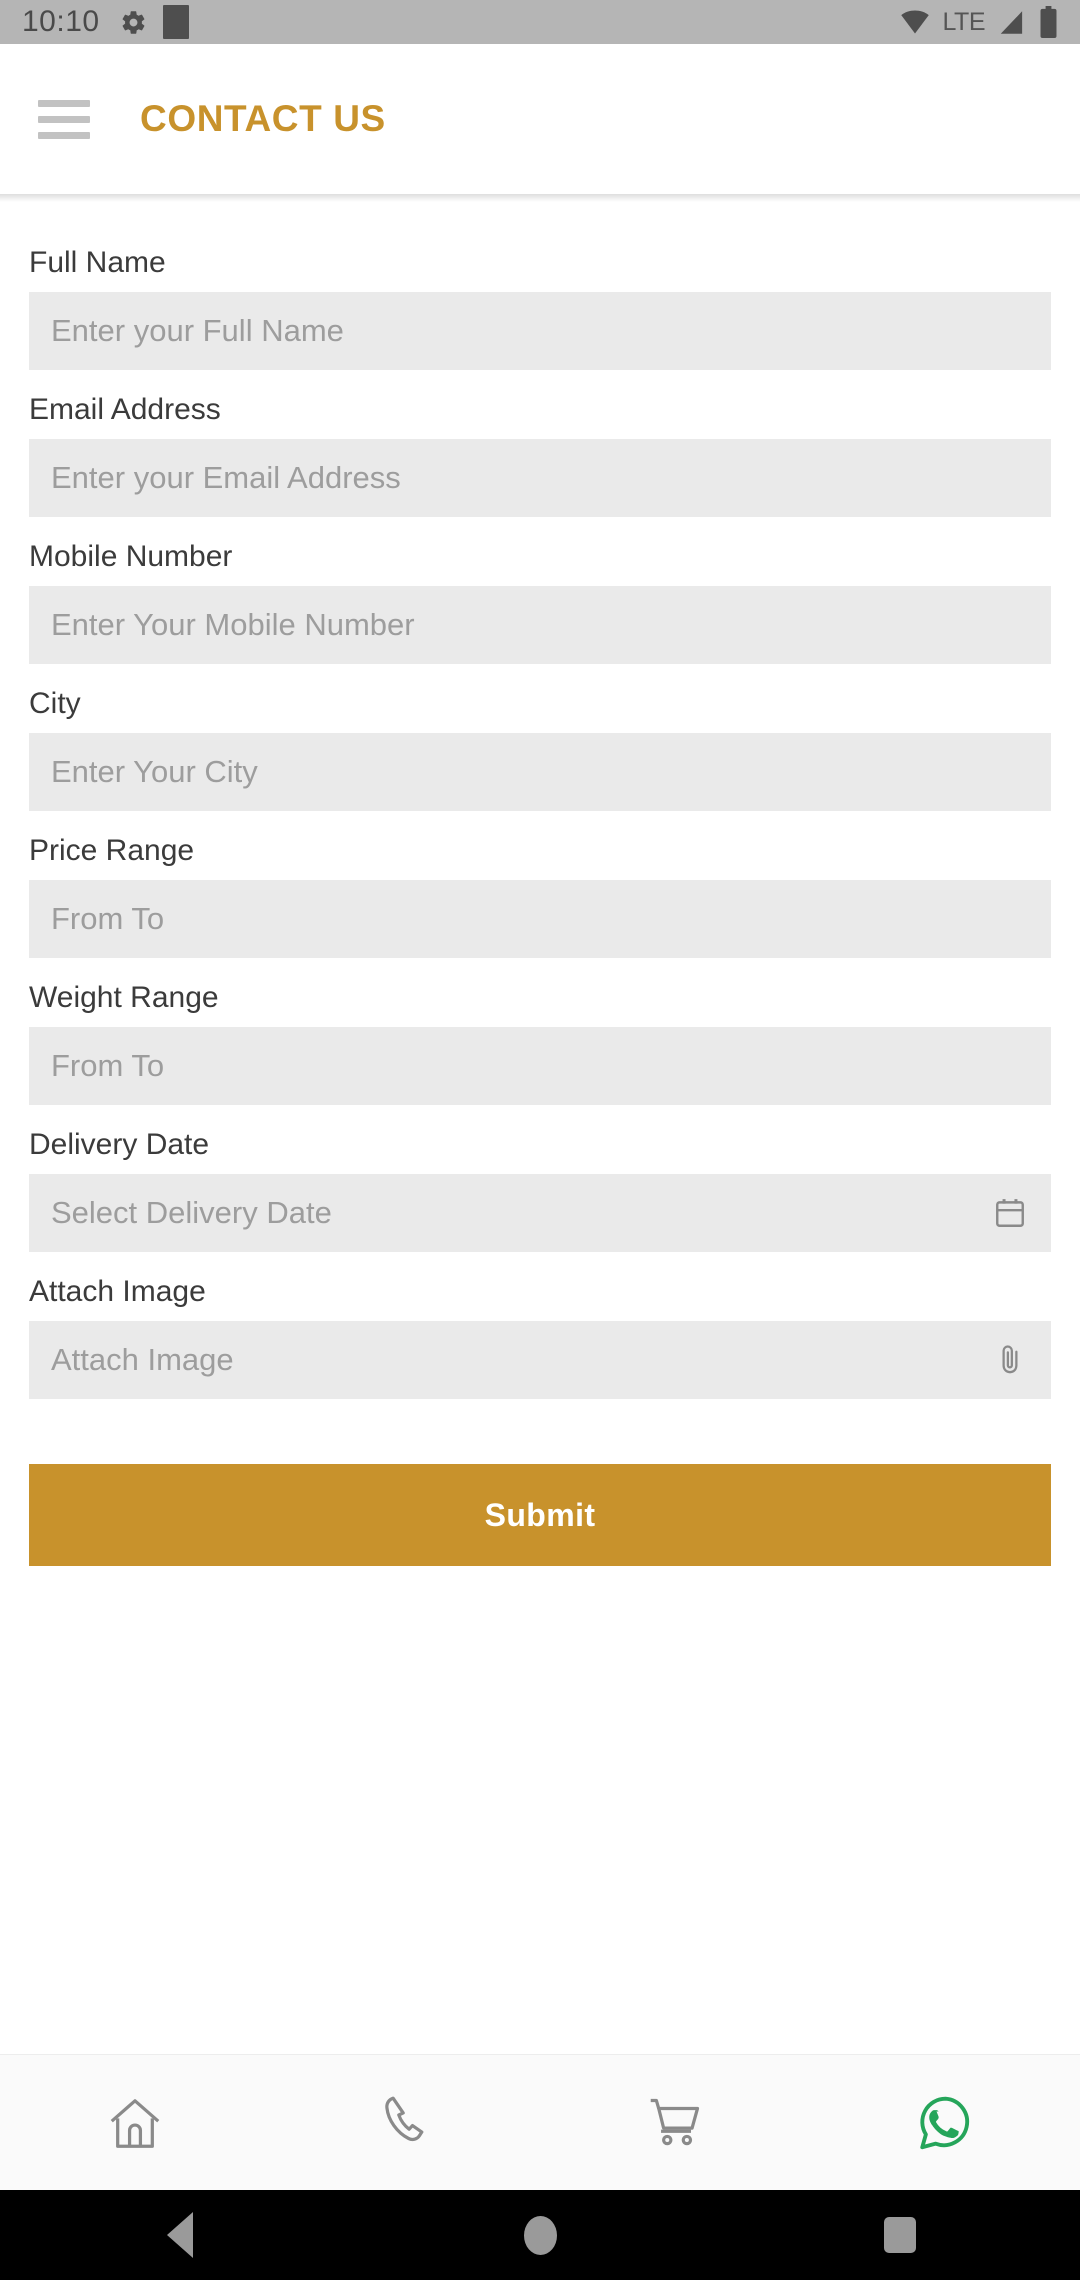 This screenshot has height=2280, width=1080. What do you see at coordinates (540, 478) in the screenshot?
I see `input-email-address: Enter your Email Address` at bounding box center [540, 478].